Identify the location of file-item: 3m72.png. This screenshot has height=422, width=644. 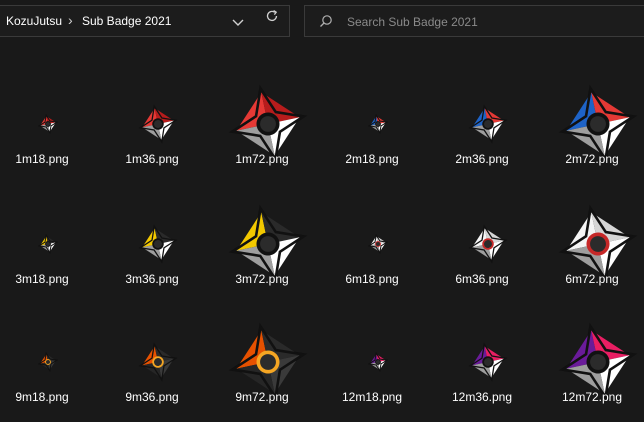
(262, 248).